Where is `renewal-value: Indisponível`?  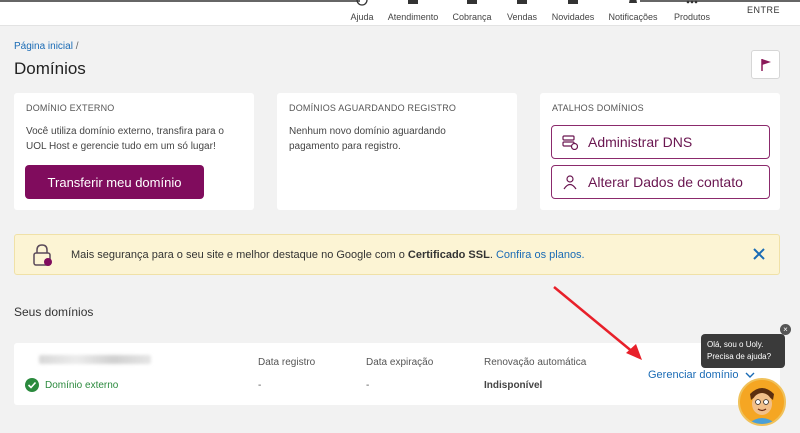 renewal-value: Indisponível is located at coordinates (513, 385).